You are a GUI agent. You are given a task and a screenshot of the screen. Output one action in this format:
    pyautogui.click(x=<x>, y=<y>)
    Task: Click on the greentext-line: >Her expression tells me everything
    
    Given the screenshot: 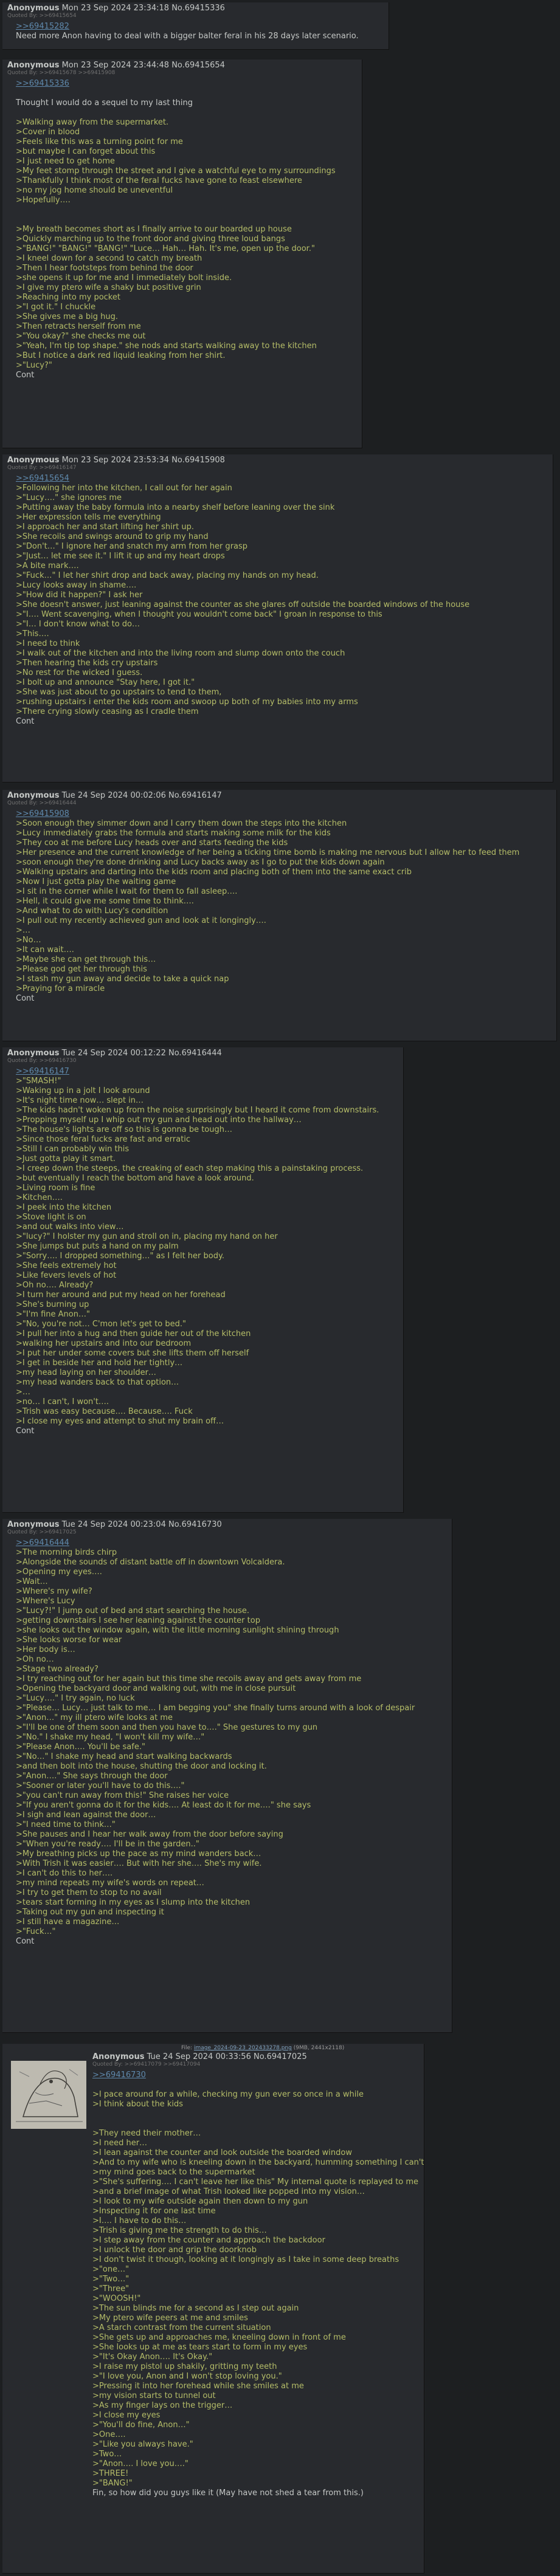 What is the action you would take?
    pyautogui.click(x=88, y=517)
    